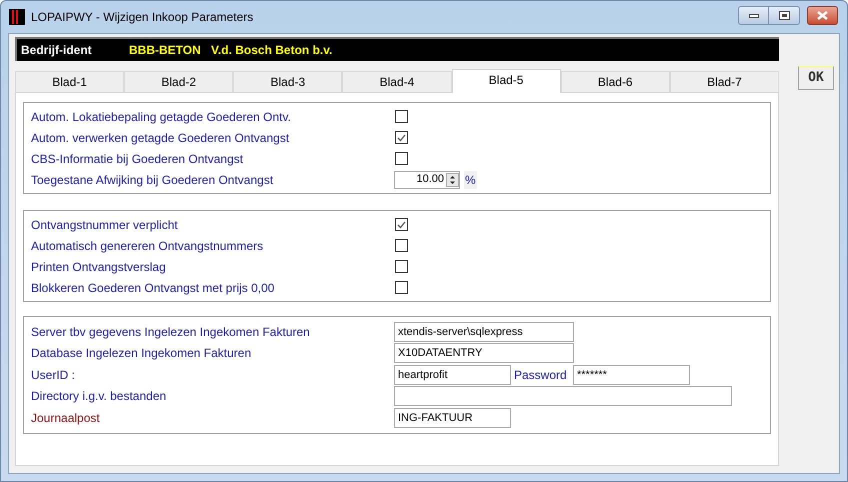 The image size is (848, 482). Describe the element at coordinates (53, 375) in the screenshot. I see `field-label: UserID :` at that location.